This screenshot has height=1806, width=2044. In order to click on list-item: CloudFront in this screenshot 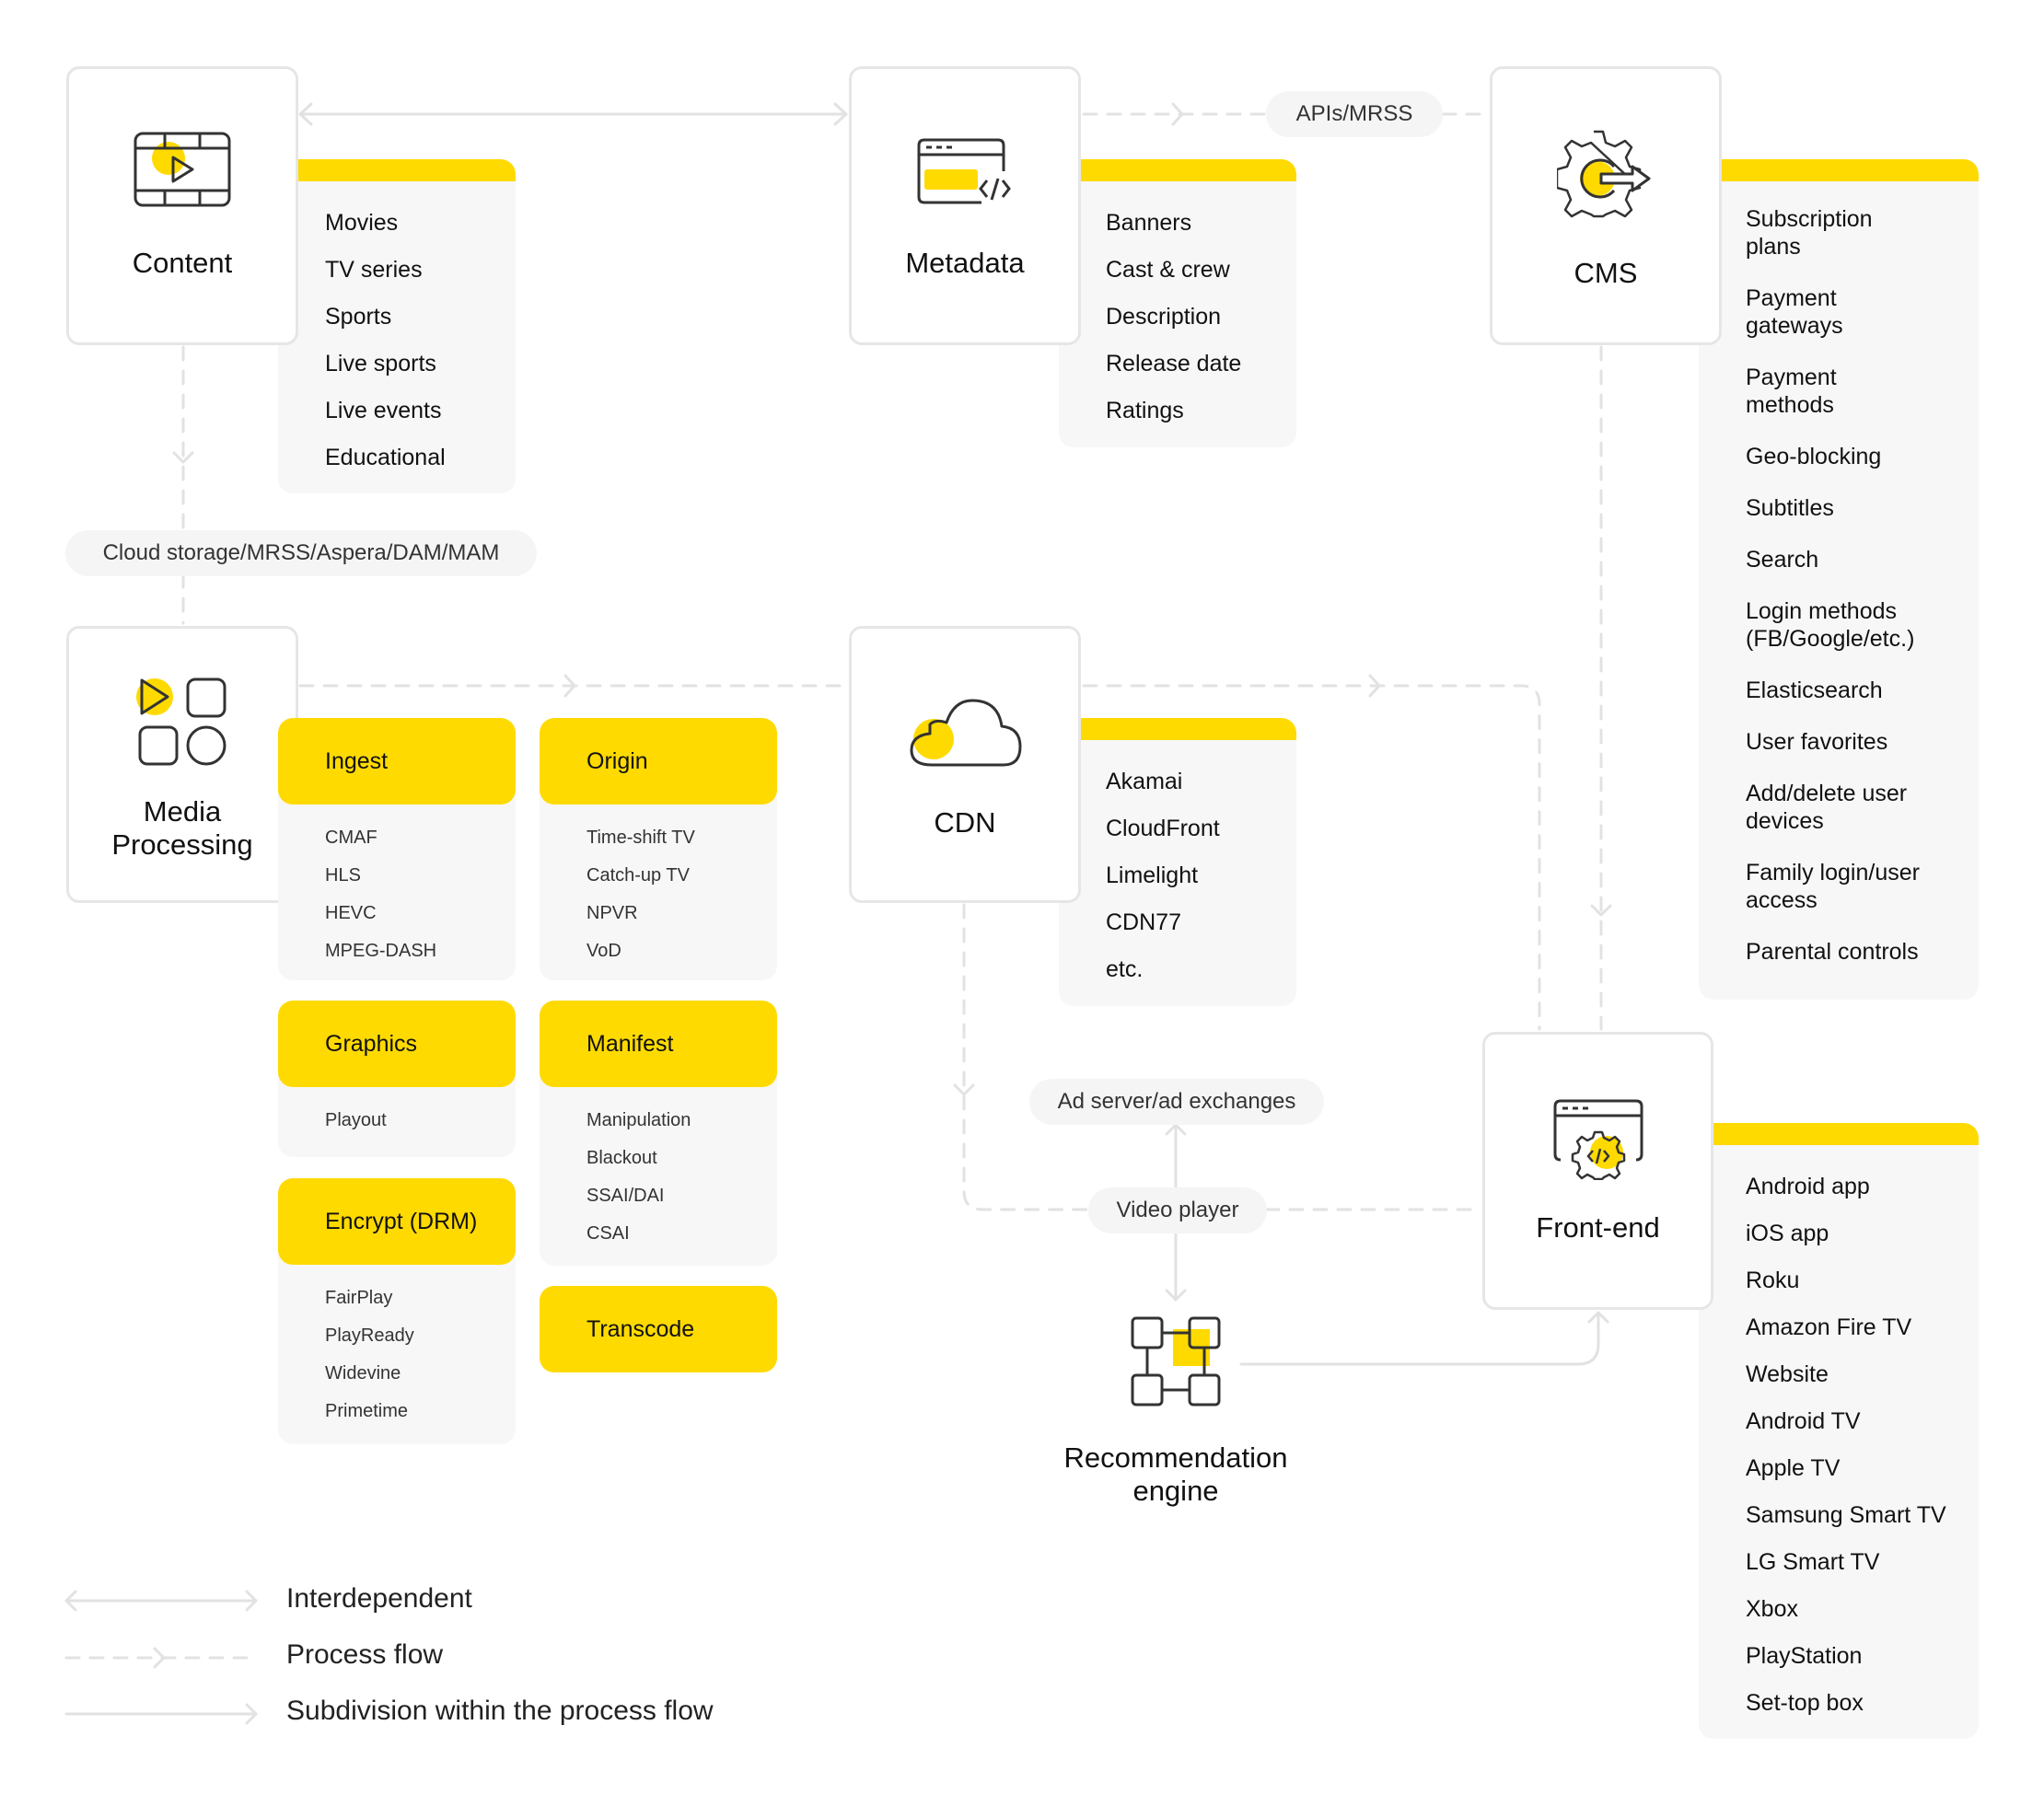, I will do `click(1163, 828)`.